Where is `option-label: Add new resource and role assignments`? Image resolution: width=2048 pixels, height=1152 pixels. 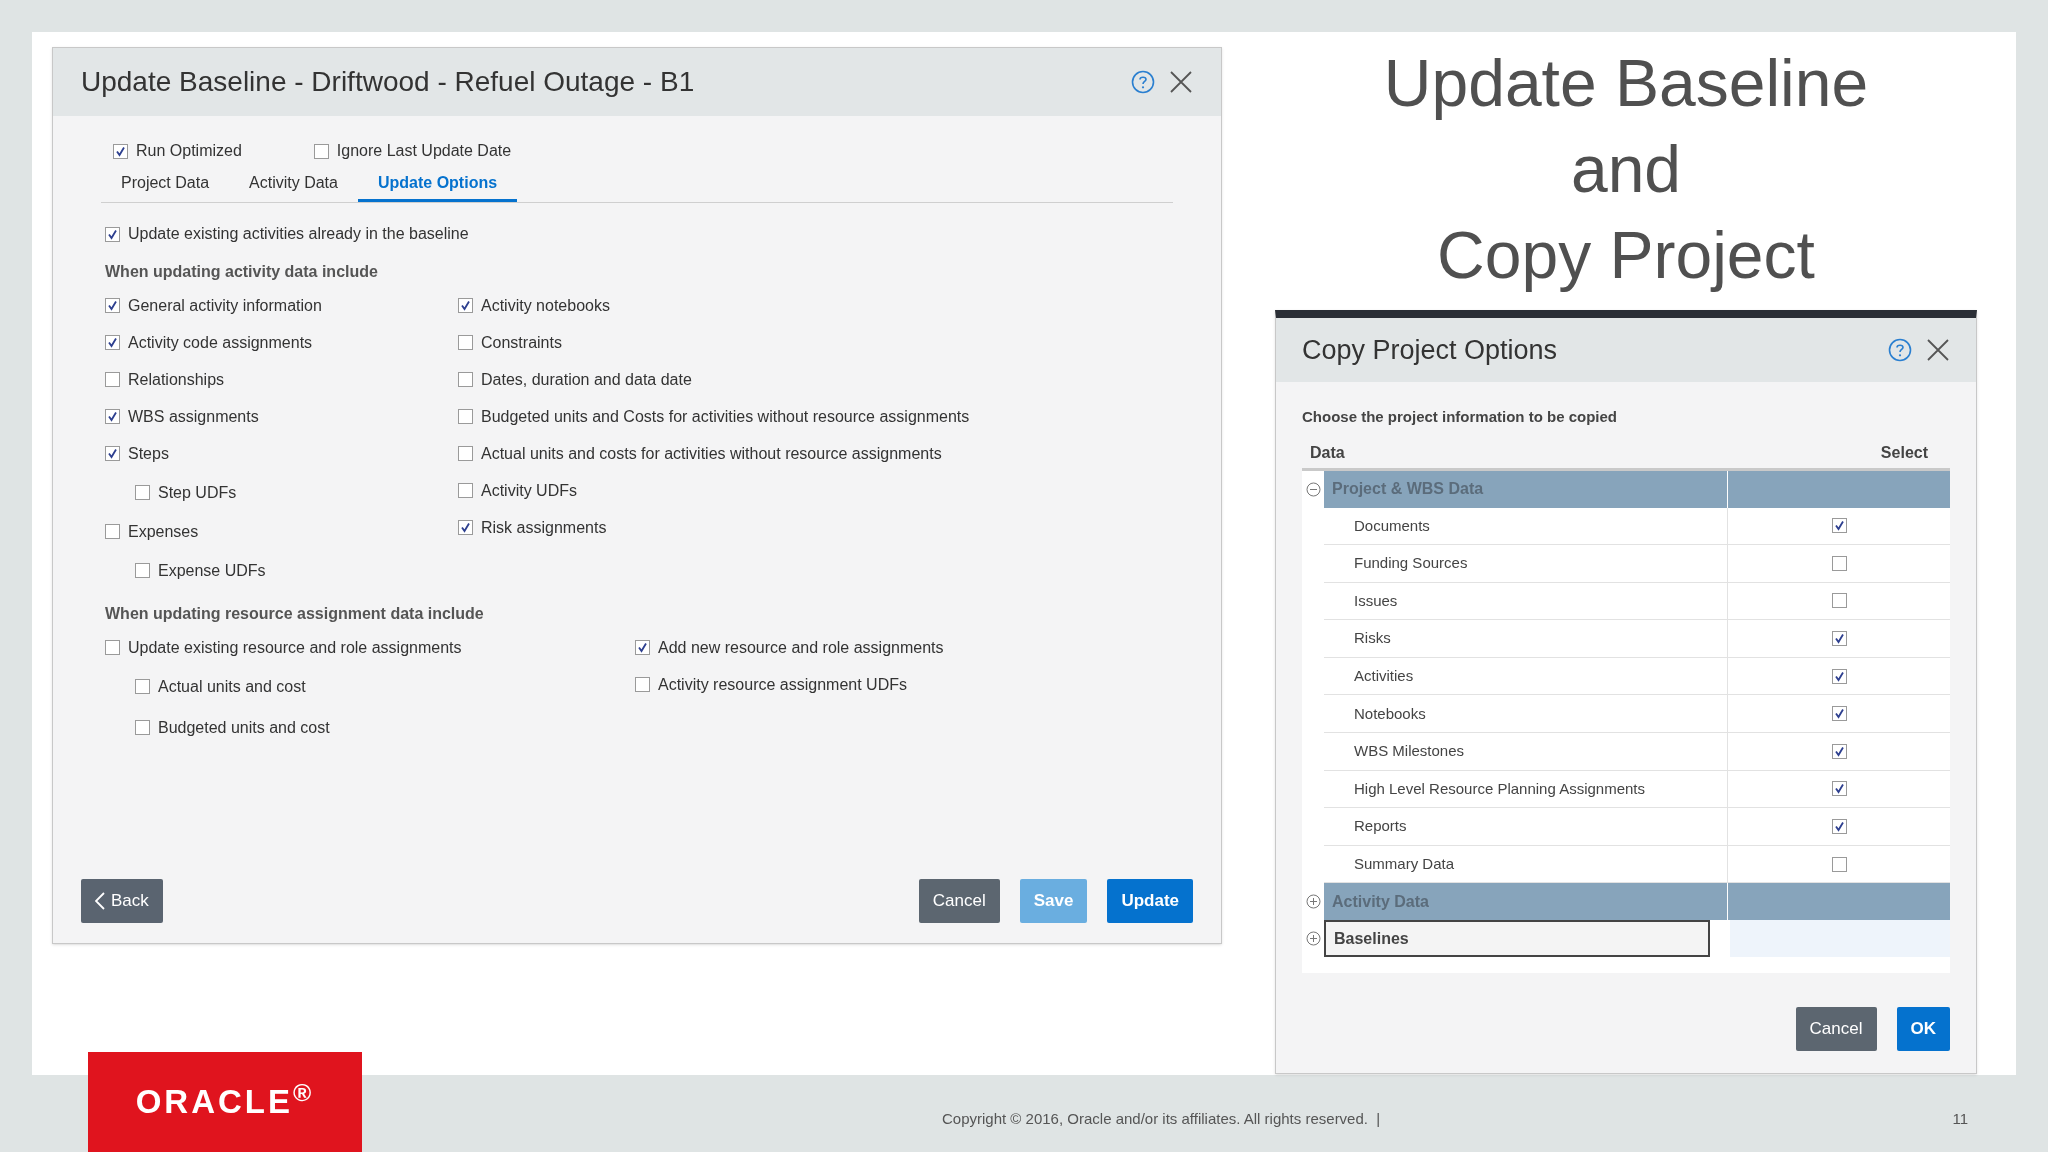 option-label: Add new resource and role assignments is located at coordinates (801, 647).